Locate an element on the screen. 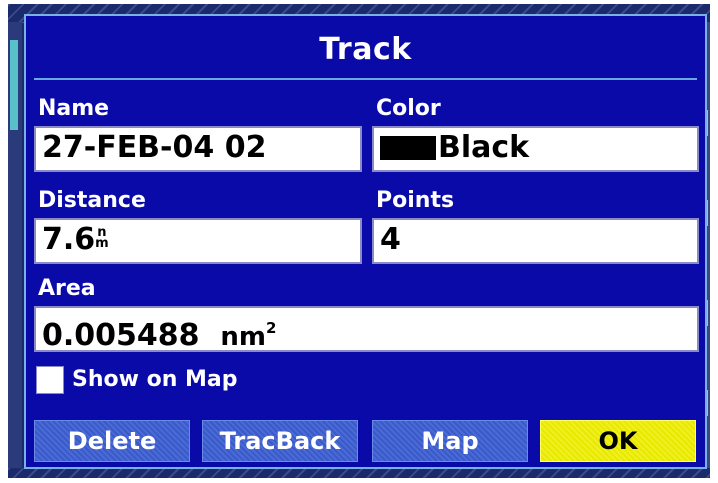  area-label: Area is located at coordinates (67, 288).